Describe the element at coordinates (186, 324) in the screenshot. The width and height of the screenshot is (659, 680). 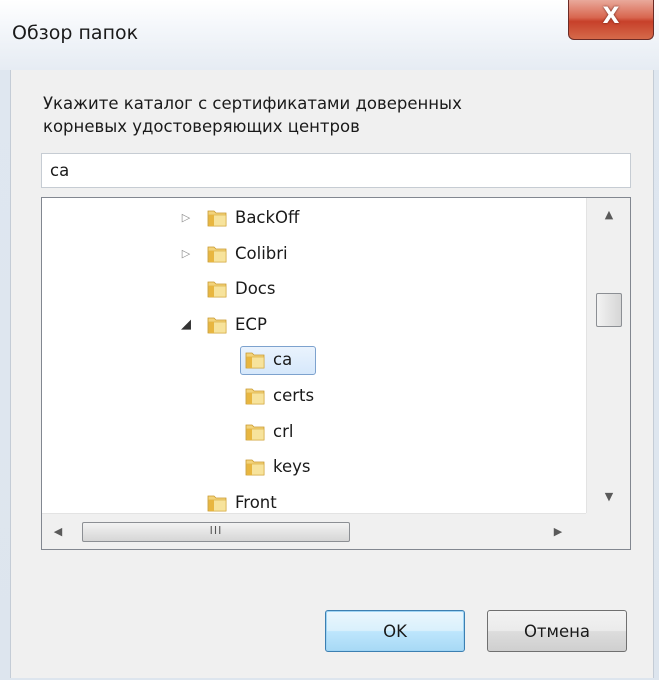
I see `expanded-triangle-icon: ◢` at that location.